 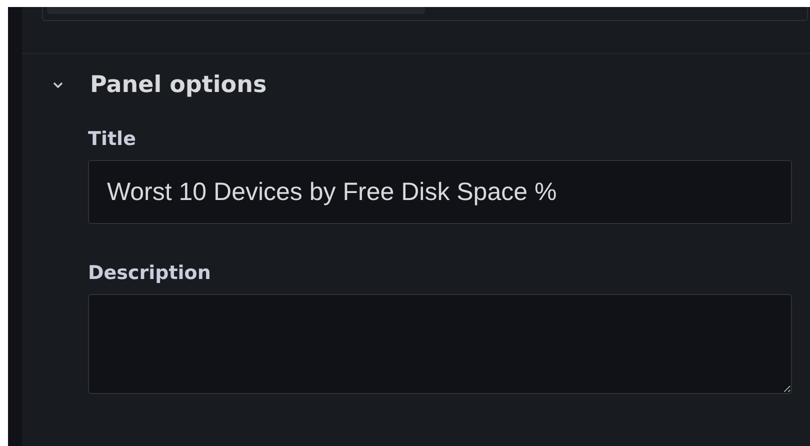 I want to click on chevron-icon, so click(x=58, y=85).